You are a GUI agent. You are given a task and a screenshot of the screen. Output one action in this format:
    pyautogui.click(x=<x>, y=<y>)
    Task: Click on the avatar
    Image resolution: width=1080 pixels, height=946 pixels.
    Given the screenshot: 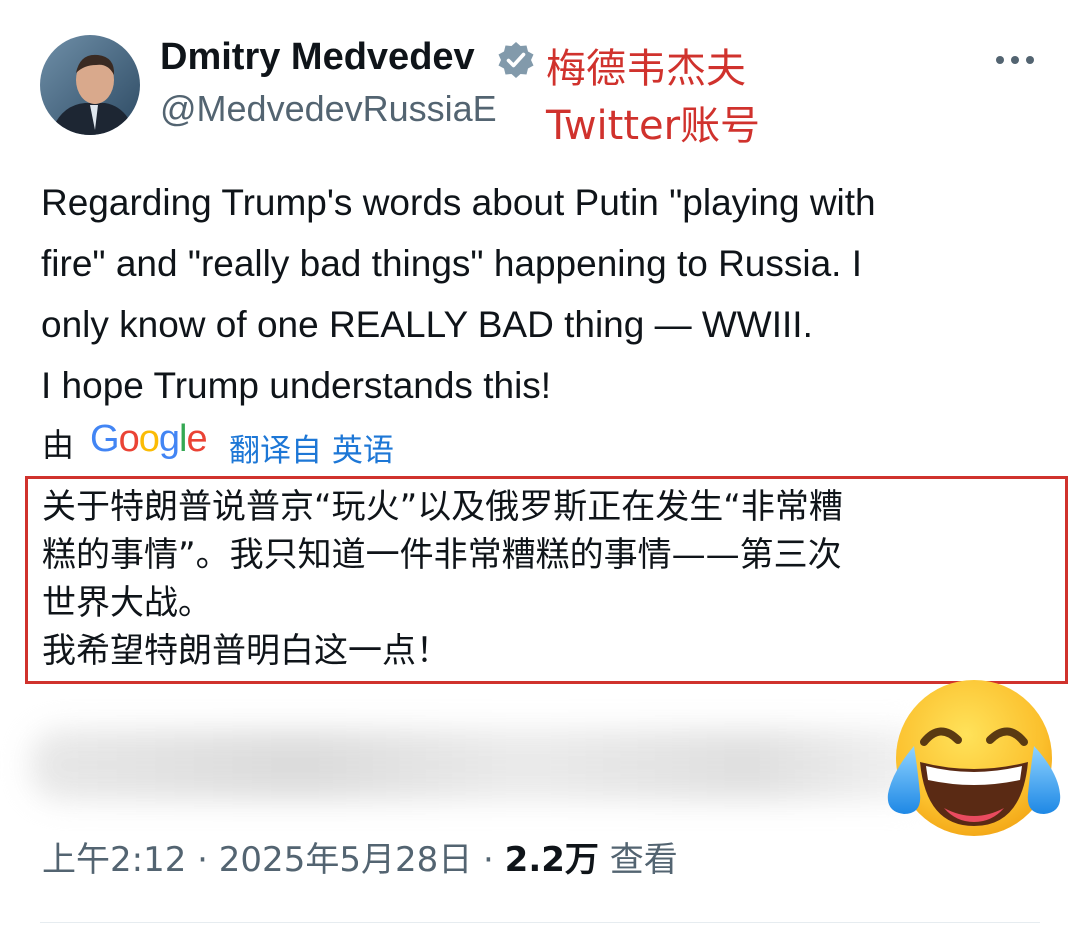 What is the action you would take?
    pyautogui.click(x=90, y=85)
    